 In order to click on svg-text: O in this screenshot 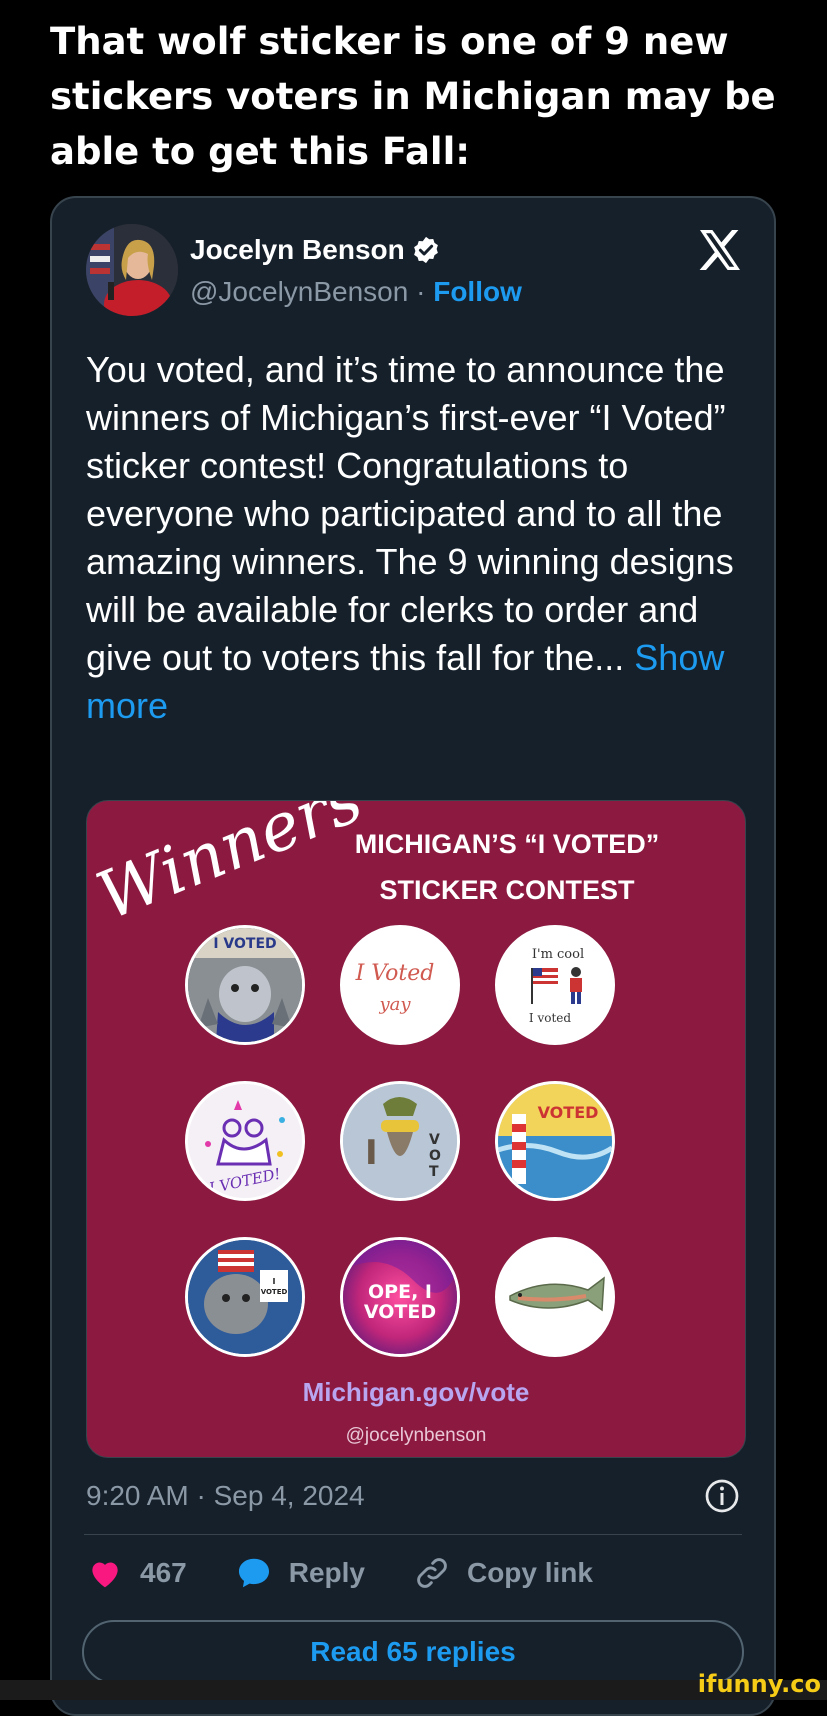, I will do `click(435, 1156)`.